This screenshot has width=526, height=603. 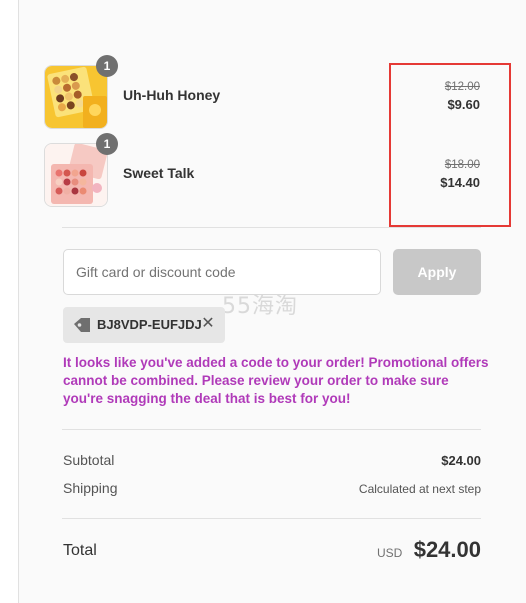 I want to click on product-thumbnail-sweet-talk, so click(x=76, y=175).